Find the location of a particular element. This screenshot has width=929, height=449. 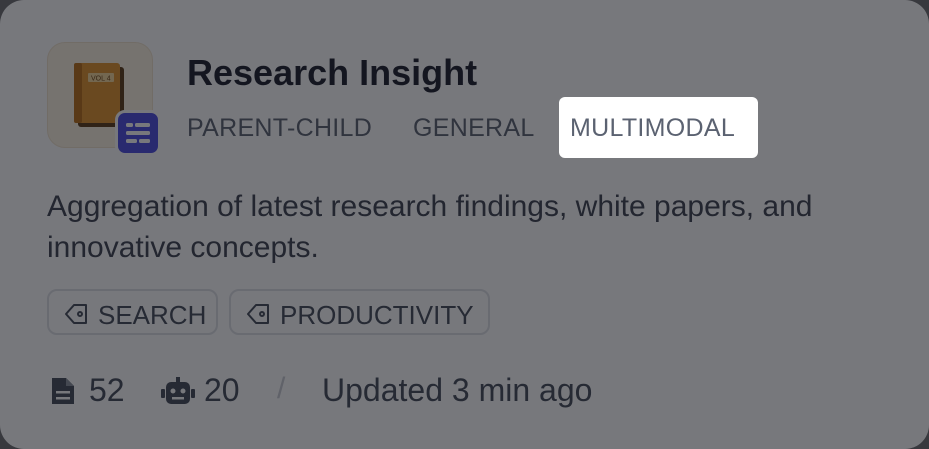

svg-text: VOL 4 is located at coordinates (101, 79).